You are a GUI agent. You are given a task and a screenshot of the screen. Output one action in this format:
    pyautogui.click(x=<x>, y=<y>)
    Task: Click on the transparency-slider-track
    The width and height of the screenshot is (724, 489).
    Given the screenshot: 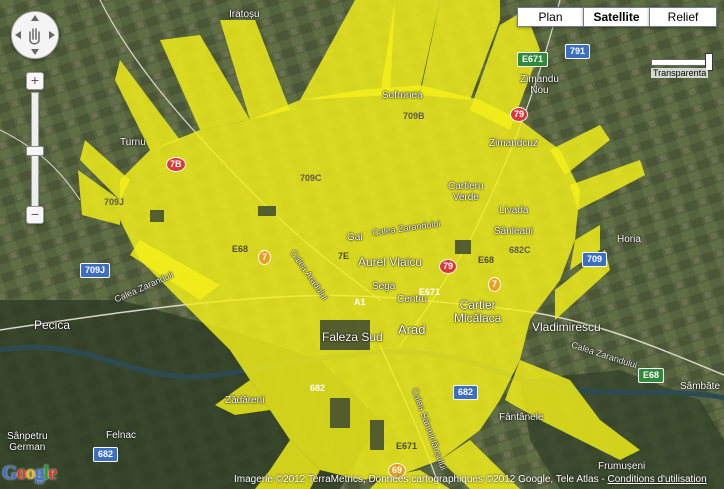 What is the action you would take?
    pyautogui.click(x=682, y=62)
    